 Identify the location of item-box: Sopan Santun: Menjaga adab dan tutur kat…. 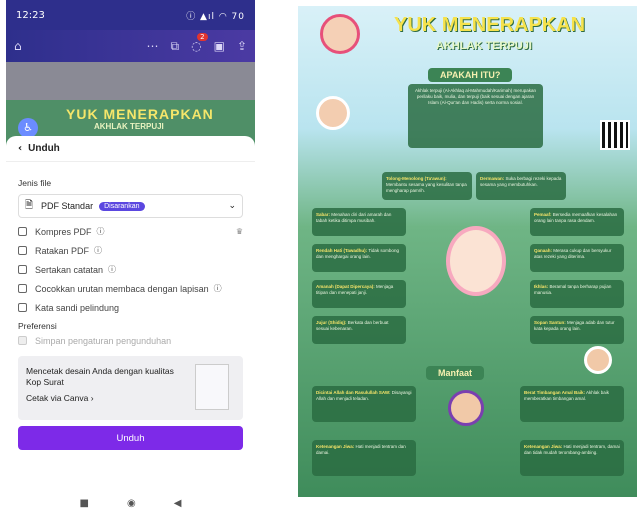
(577, 330).